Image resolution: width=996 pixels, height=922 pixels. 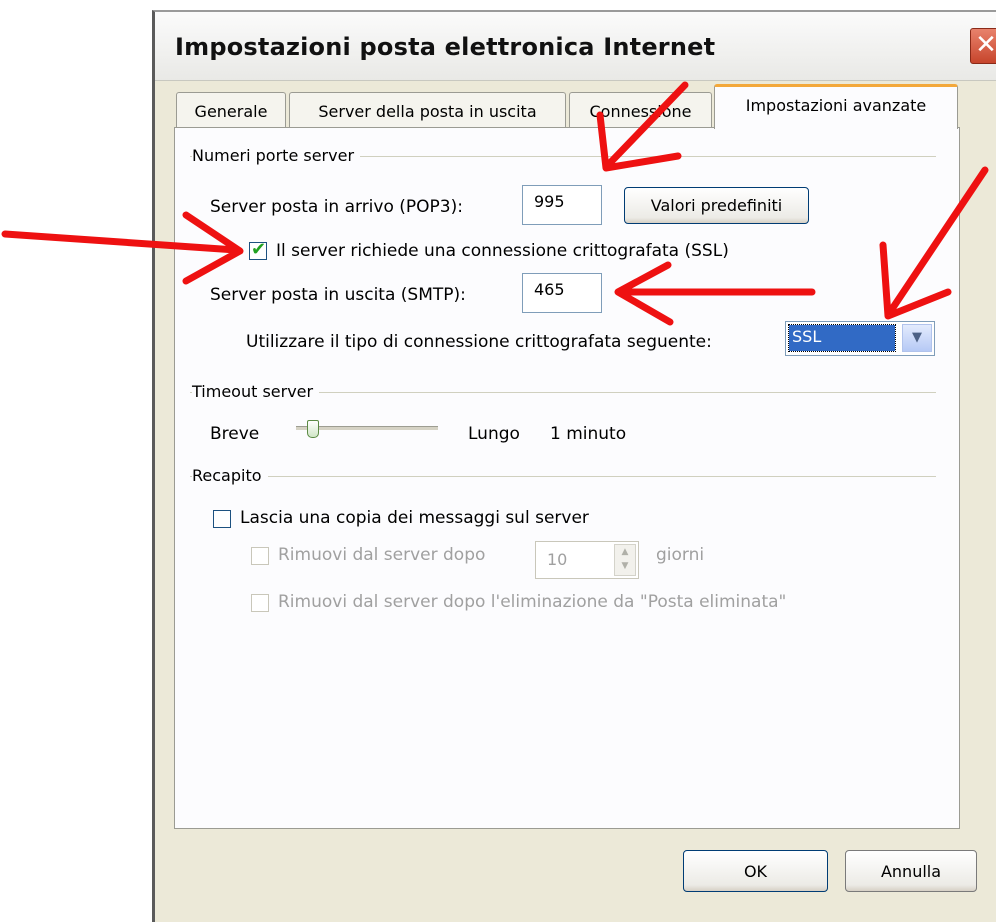 I want to click on cancel-button: Annulla, so click(x=911, y=871).